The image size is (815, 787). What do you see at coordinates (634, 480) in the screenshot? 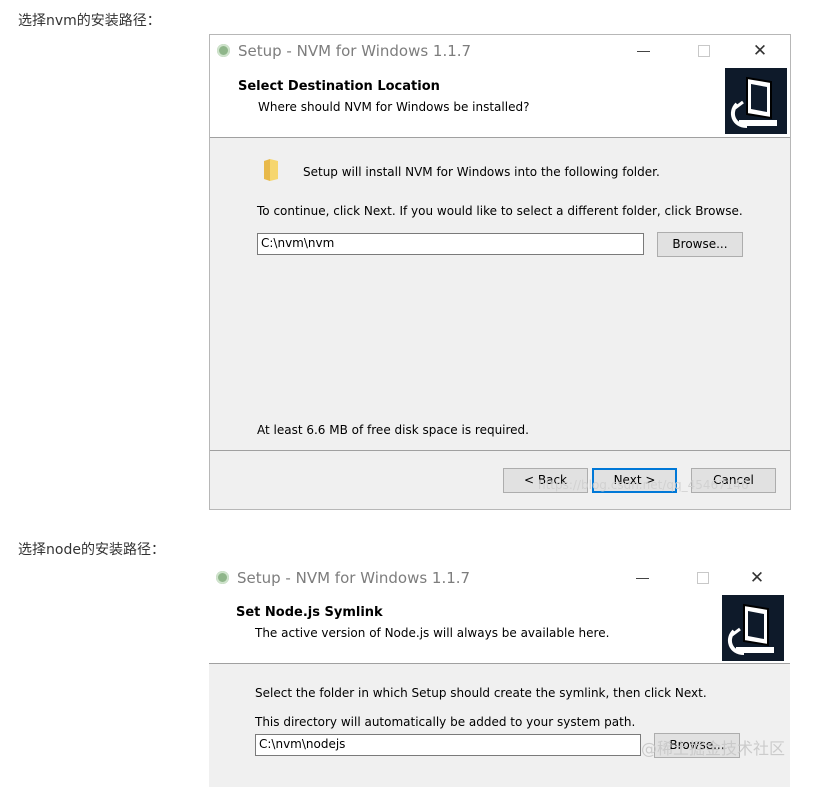
I see `next-button: Next >` at bounding box center [634, 480].